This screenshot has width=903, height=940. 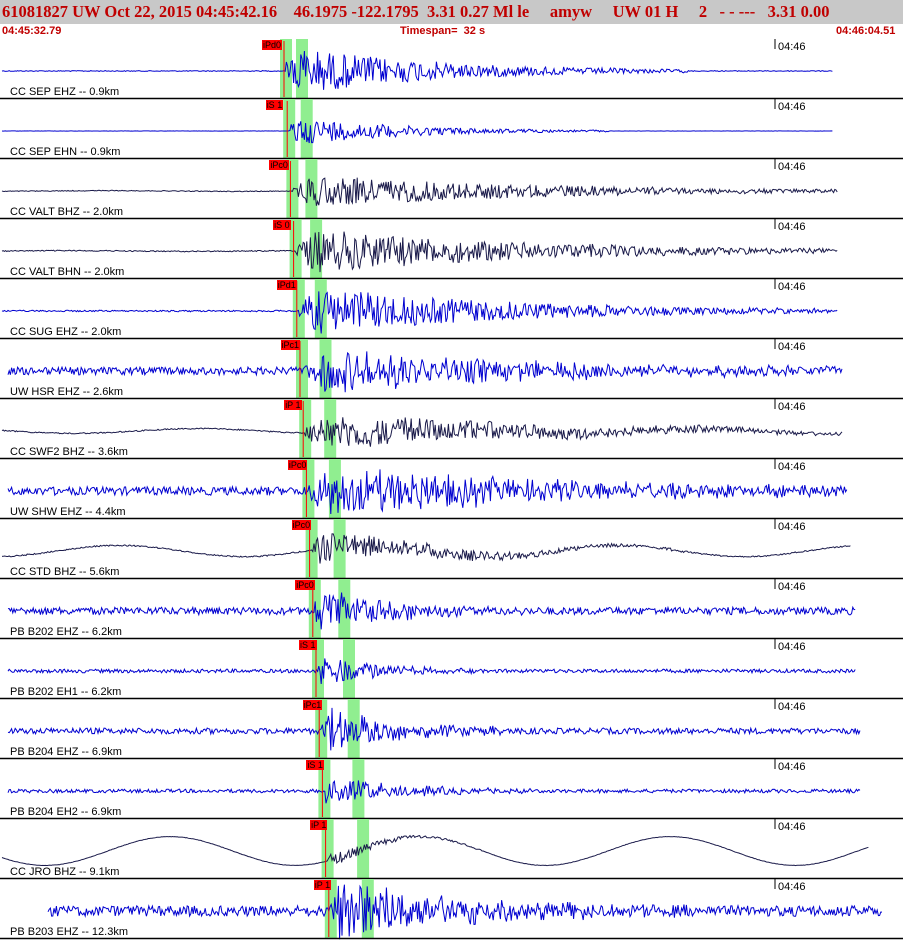 I want to click on start-time: 04:45:32.79, so click(x=32, y=31).